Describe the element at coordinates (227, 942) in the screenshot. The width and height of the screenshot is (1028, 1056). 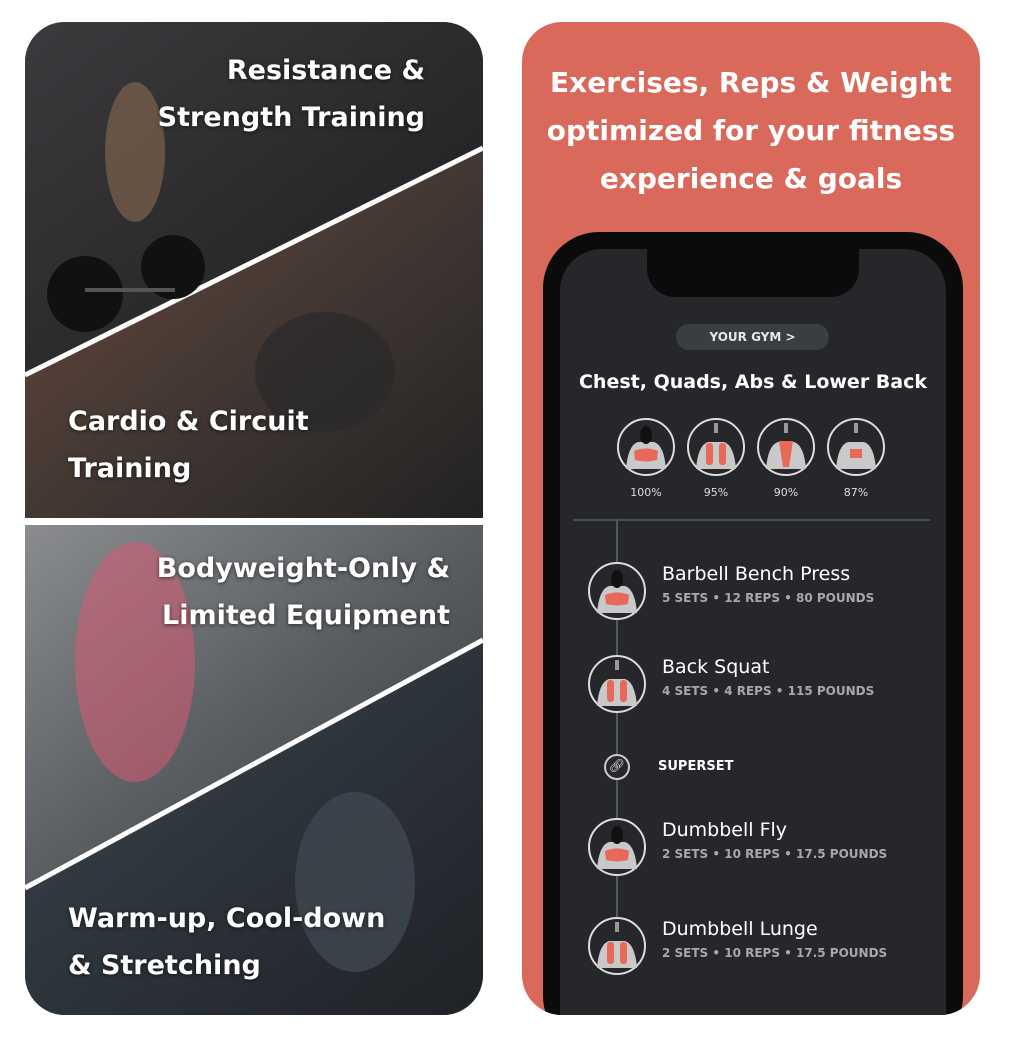
I see `caption-warmup: Warm-up, Cool-down & Stretching` at that location.